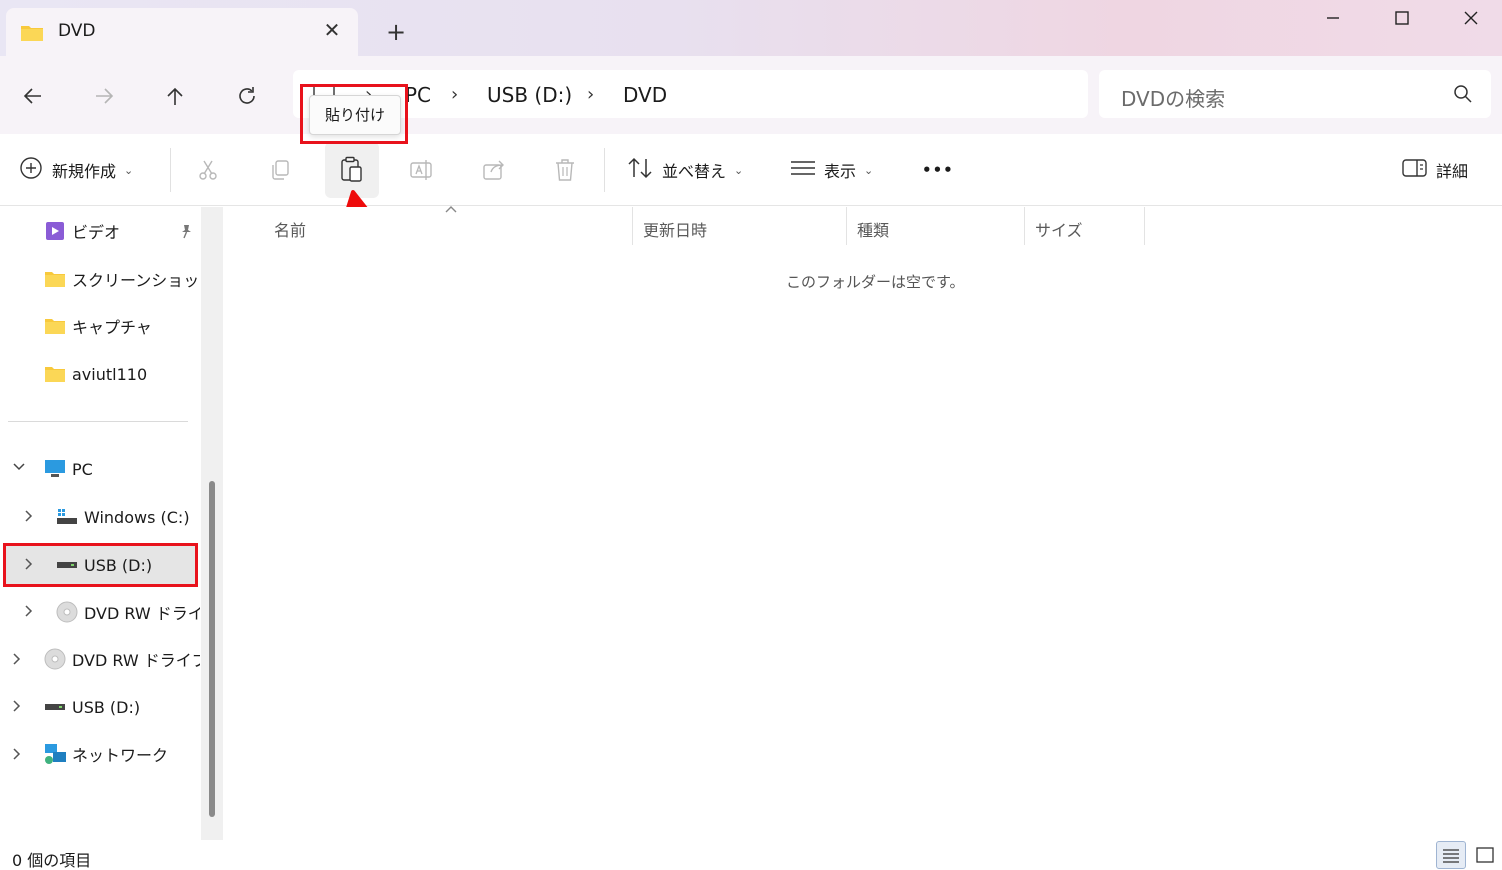  I want to click on item-count: 0 個の項目, so click(52, 860).